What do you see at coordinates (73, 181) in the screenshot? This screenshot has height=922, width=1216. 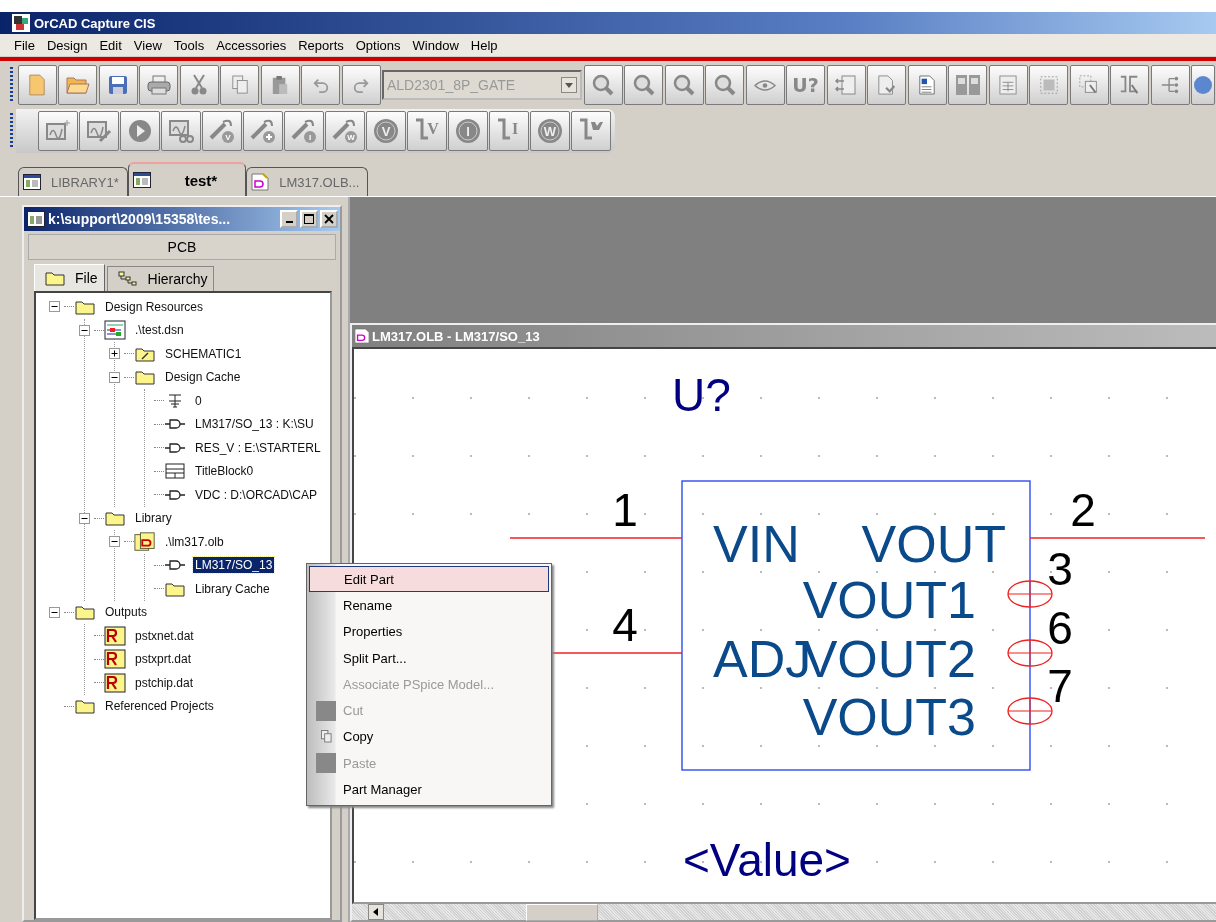 I see `document-tab: LIBRARY1*` at bounding box center [73, 181].